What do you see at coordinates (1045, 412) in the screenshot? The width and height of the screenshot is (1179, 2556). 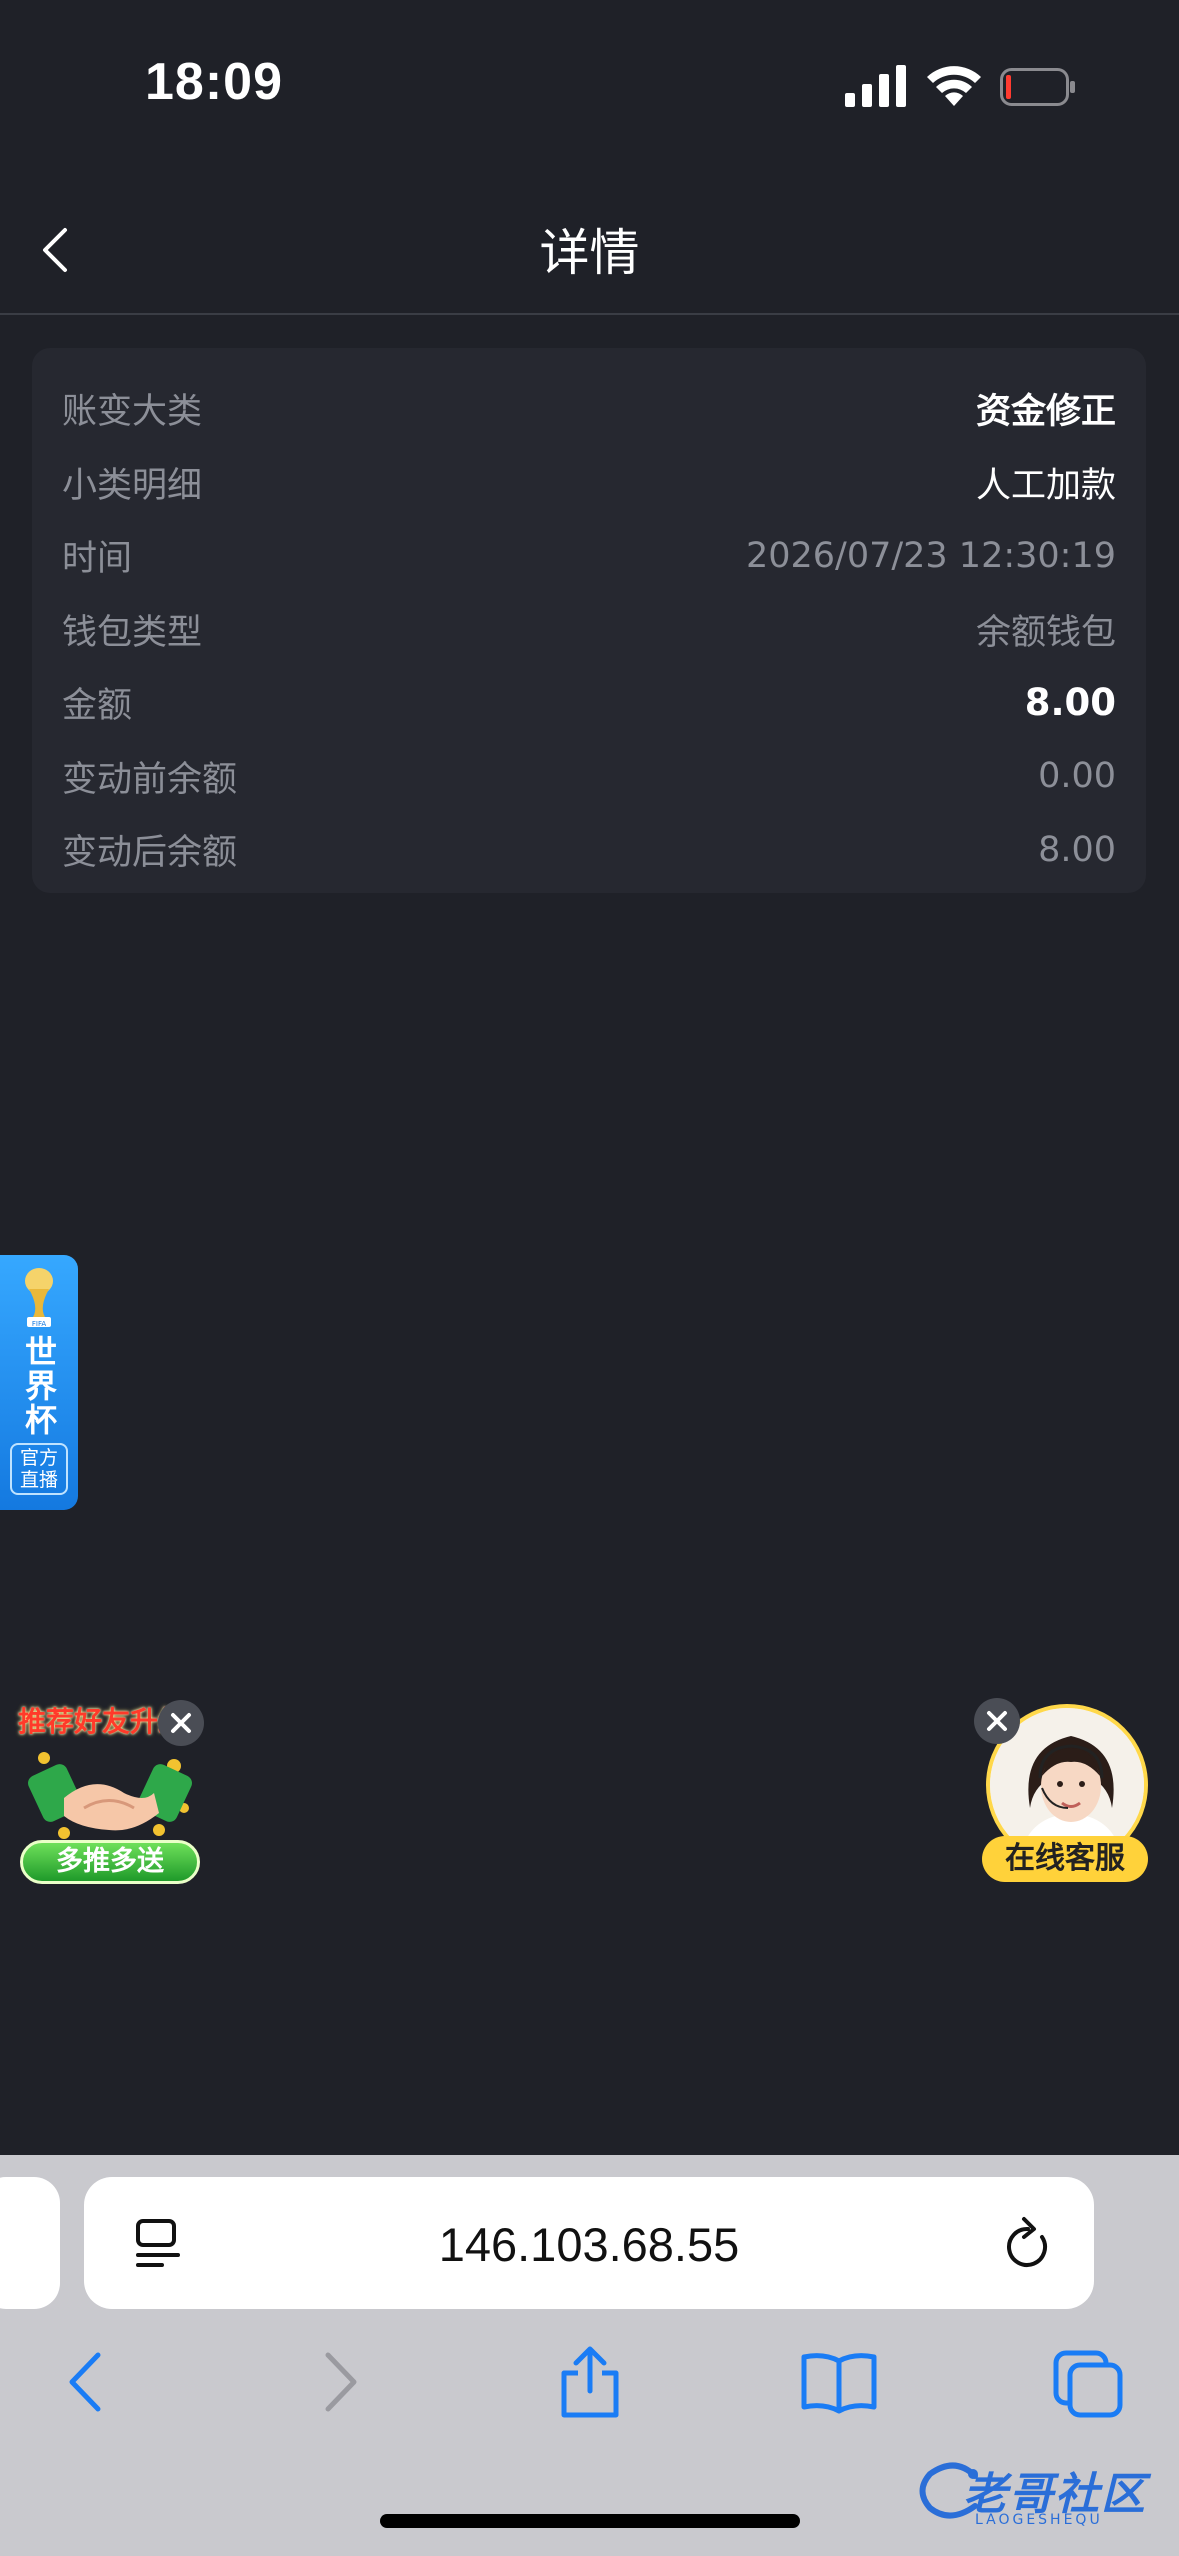 I see `detail-value: 资金修正` at bounding box center [1045, 412].